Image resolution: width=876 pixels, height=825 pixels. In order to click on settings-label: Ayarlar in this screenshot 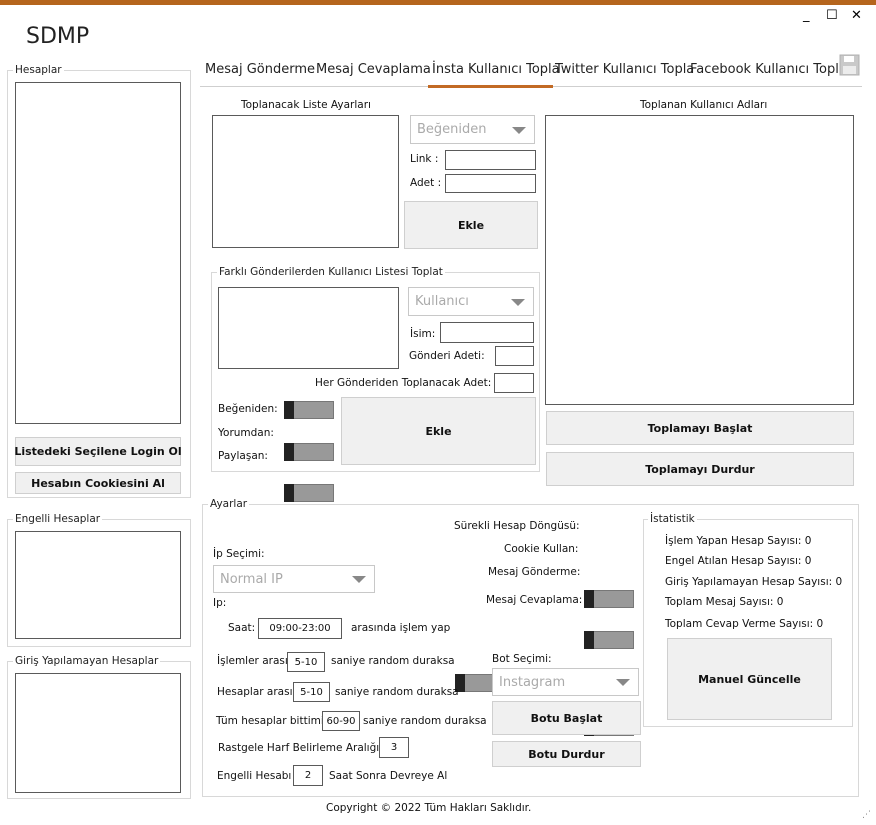, I will do `click(229, 504)`.